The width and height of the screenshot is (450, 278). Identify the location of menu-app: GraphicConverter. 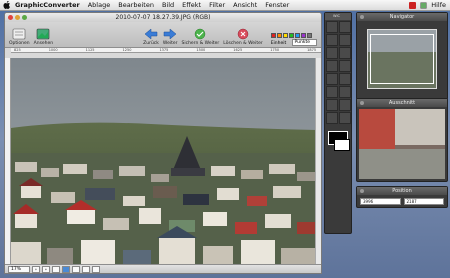
(47, 5).